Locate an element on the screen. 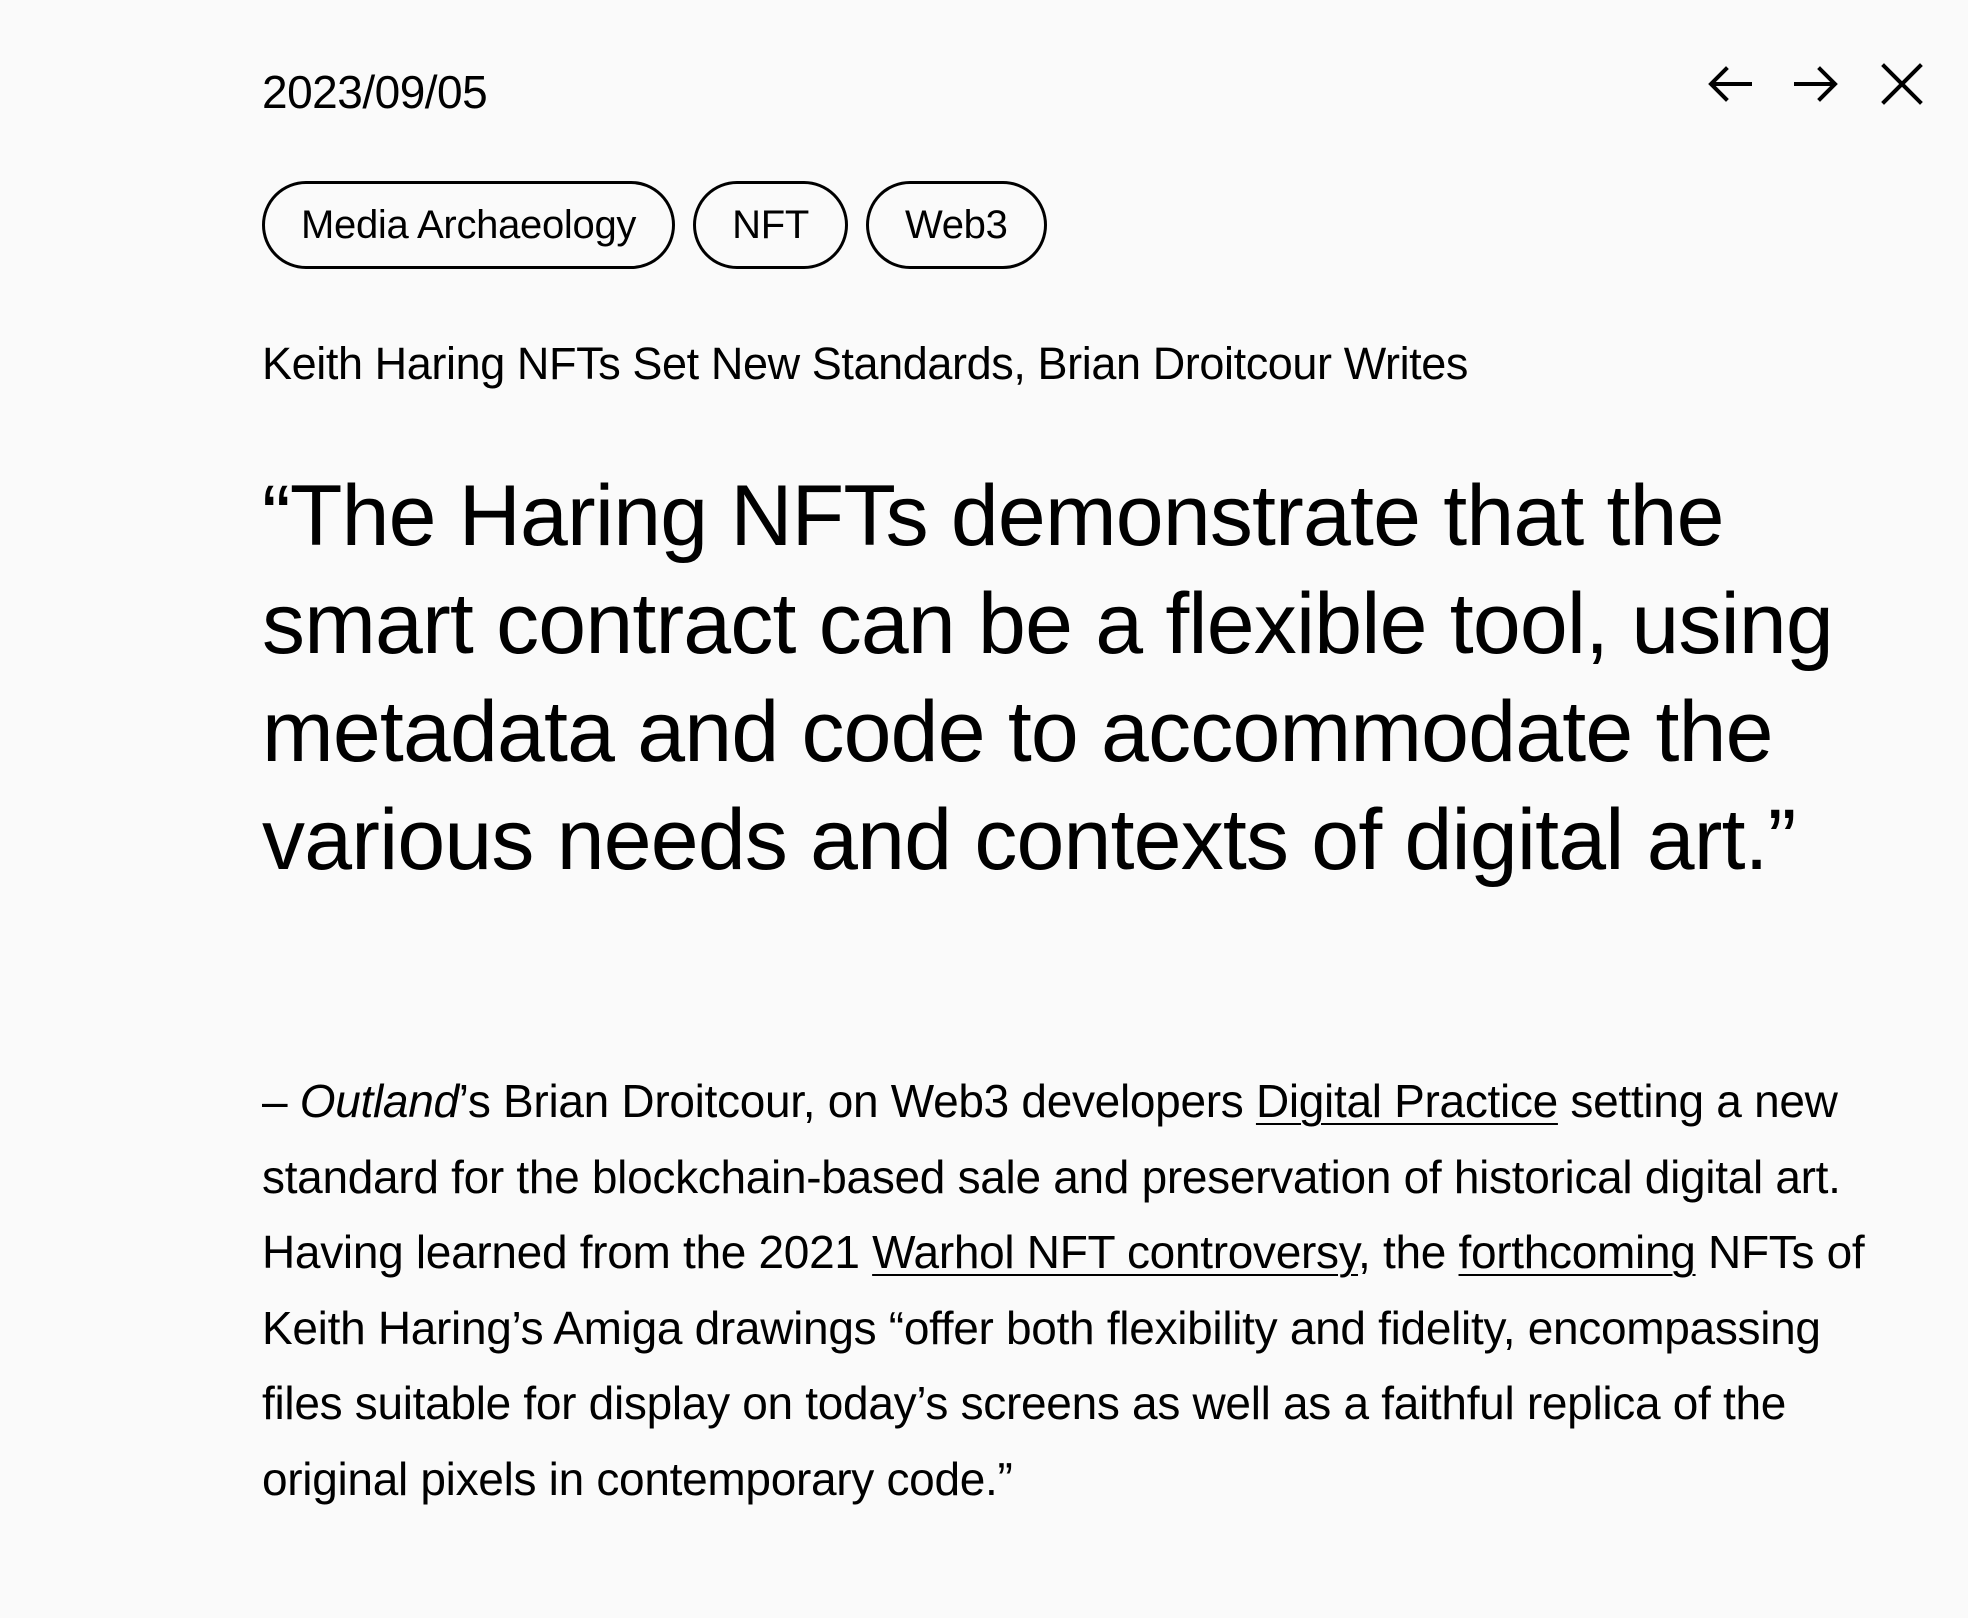 This screenshot has width=1968, height=1618. arrow-left-icon is located at coordinates (1730, 84).